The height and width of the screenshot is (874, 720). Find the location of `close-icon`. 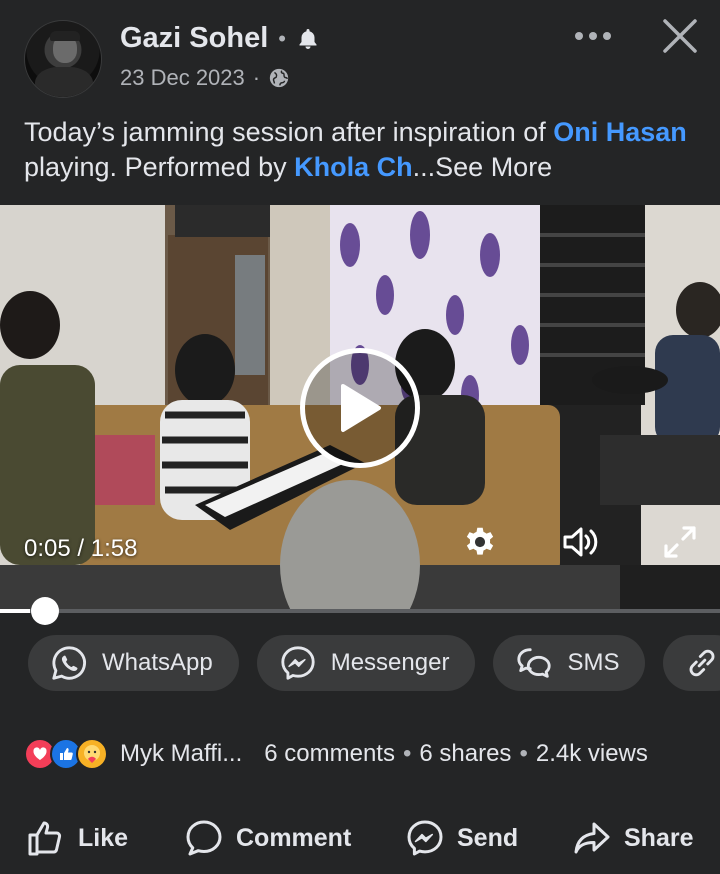

close-icon is located at coordinates (680, 36).